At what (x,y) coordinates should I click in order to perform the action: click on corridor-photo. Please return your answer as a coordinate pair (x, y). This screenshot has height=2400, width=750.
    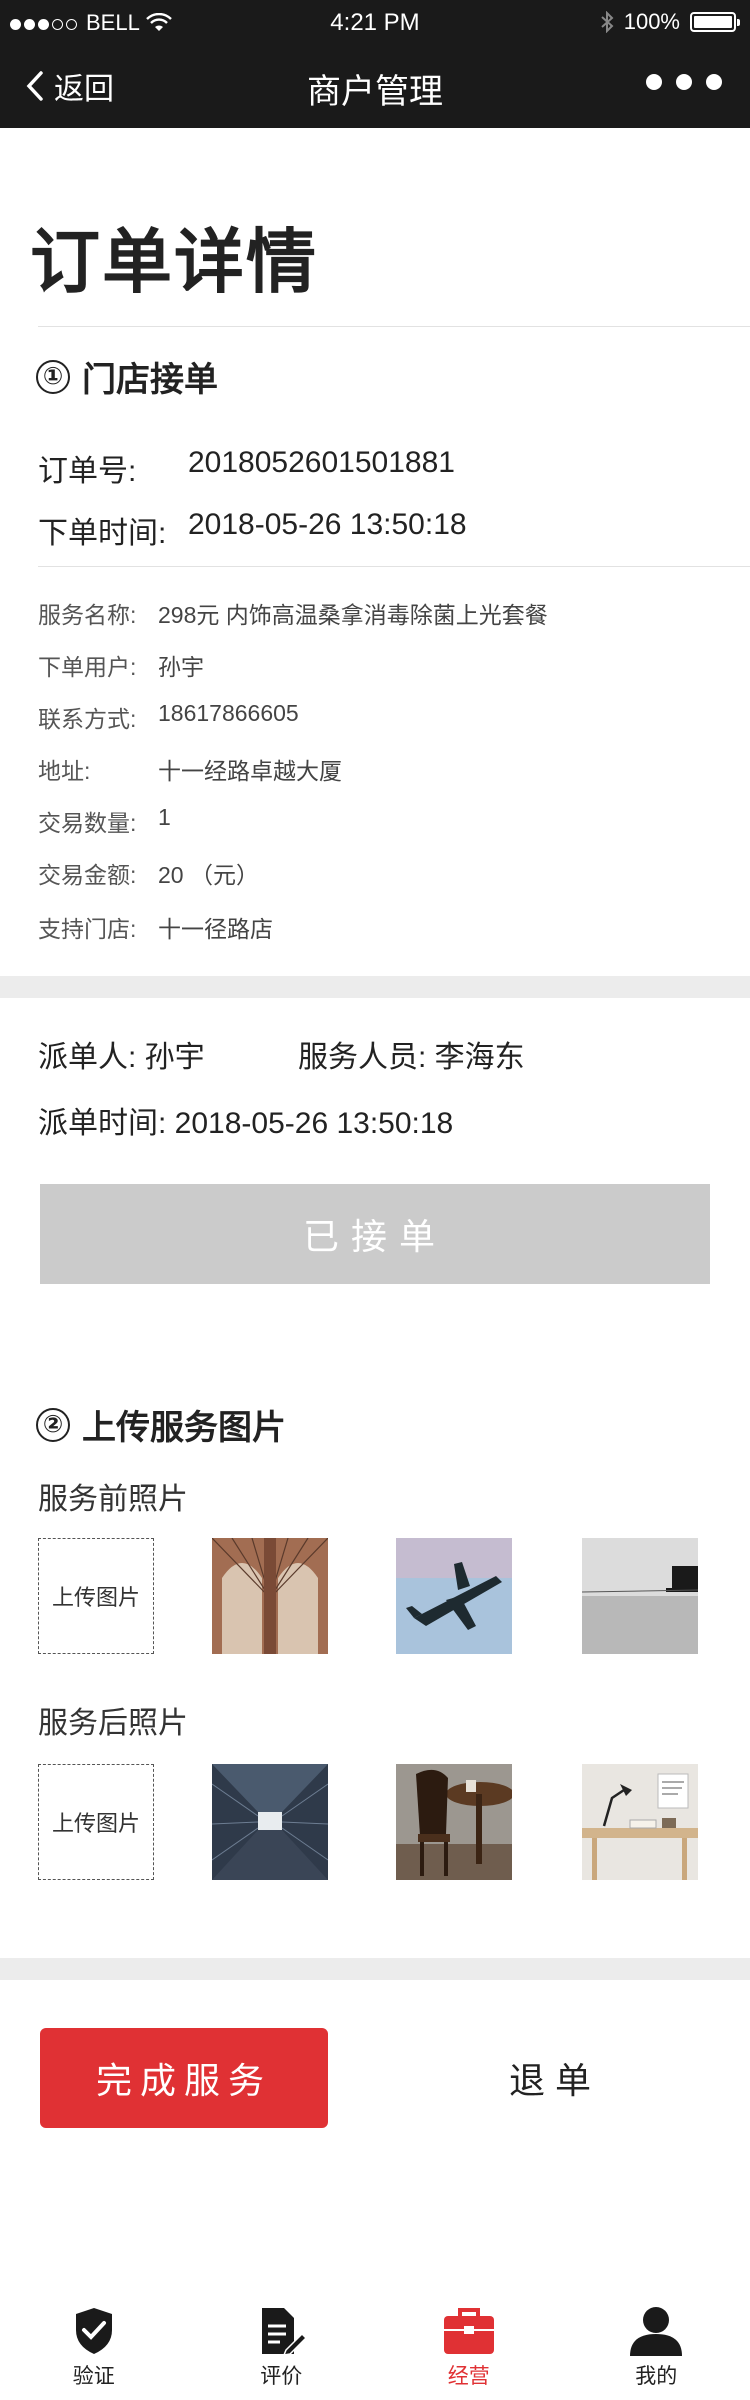
    Looking at the image, I should click on (270, 1822).